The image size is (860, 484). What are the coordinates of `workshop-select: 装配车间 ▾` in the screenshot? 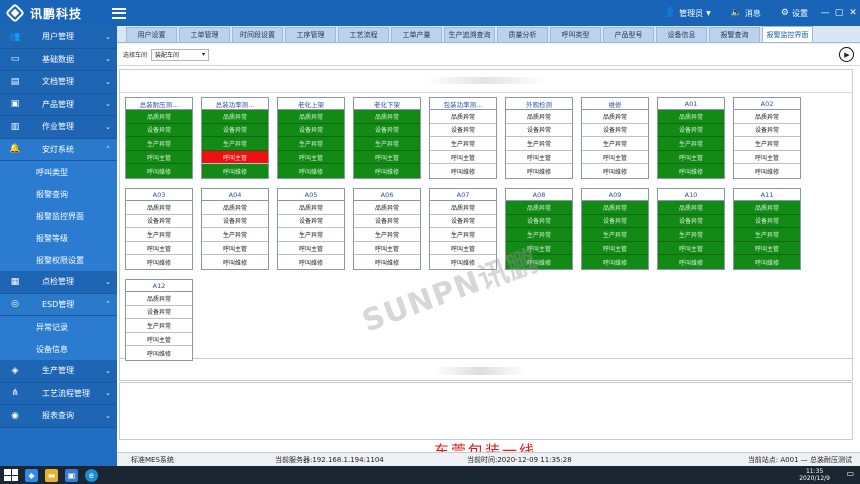 It's located at (180, 54).